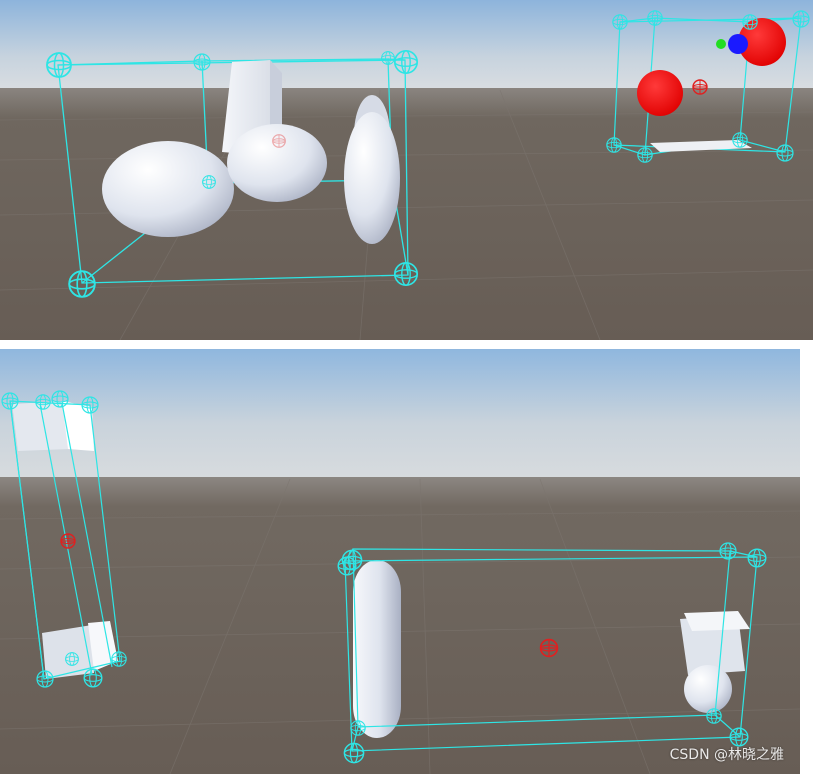 The width and height of the screenshot is (813, 774). I want to click on lower-cube-front, so click(68, 652).